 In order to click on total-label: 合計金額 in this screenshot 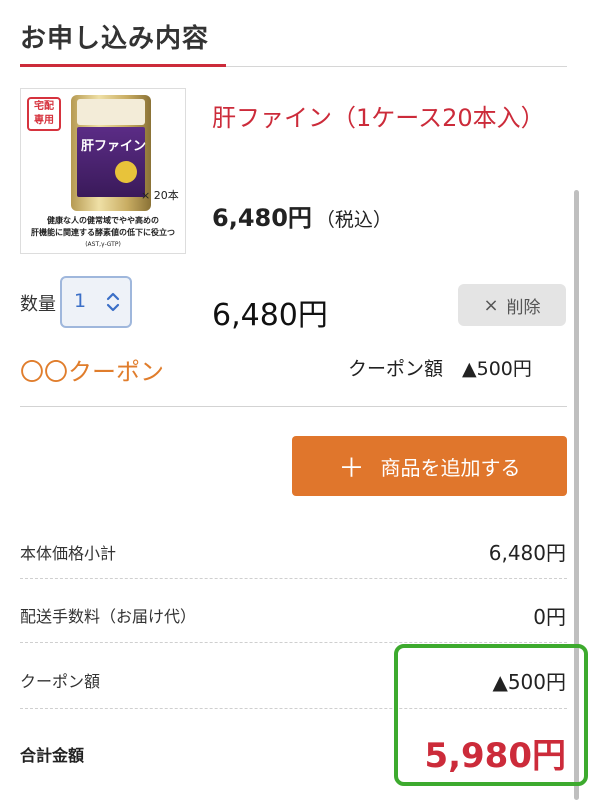, I will do `click(52, 755)`.